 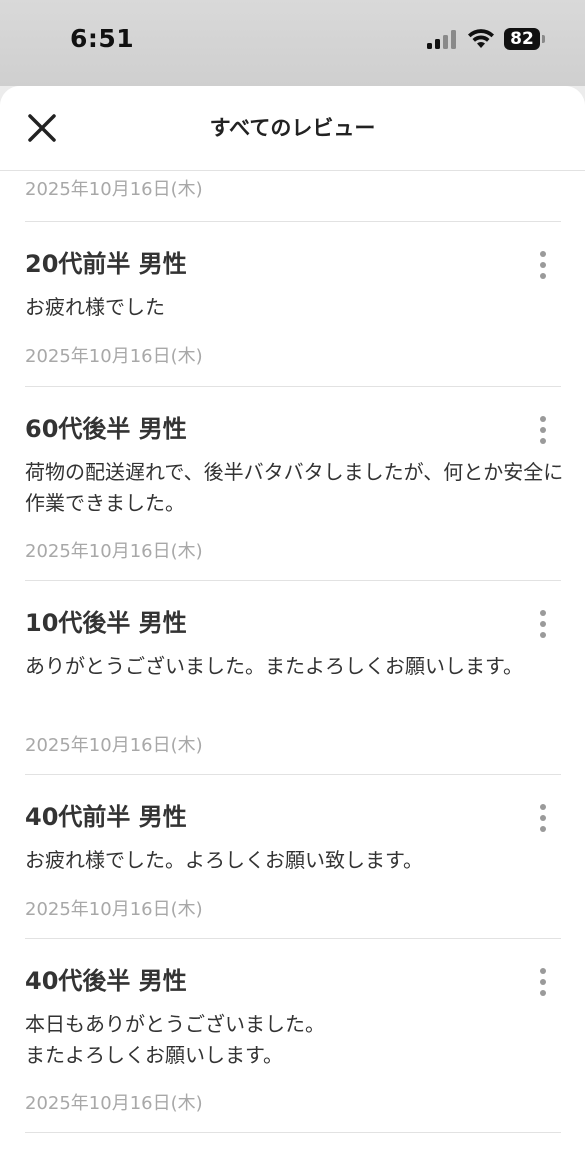 What do you see at coordinates (292, 43) in the screenshot?
I see `status-bar: 6:51 82` at bounding box center [292, 43].